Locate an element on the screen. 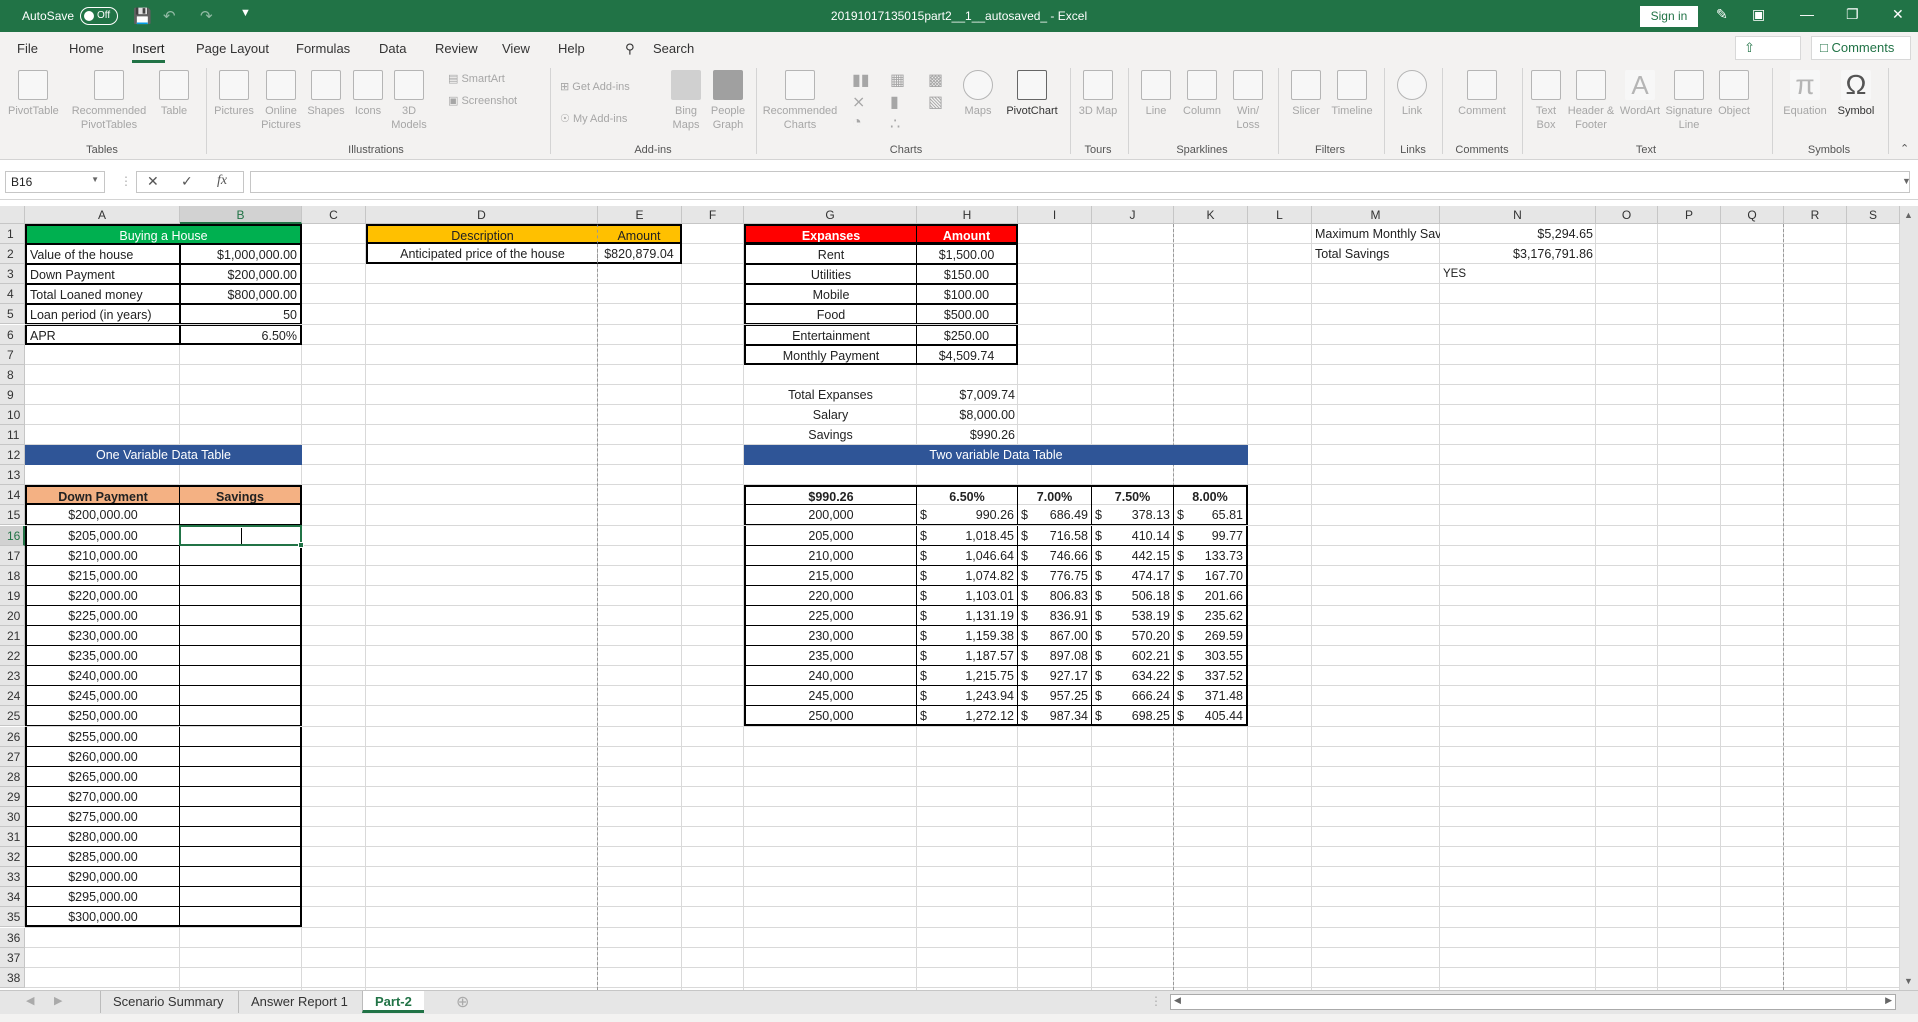  expense-value: $150.00 is located at coordinates (967, 274).